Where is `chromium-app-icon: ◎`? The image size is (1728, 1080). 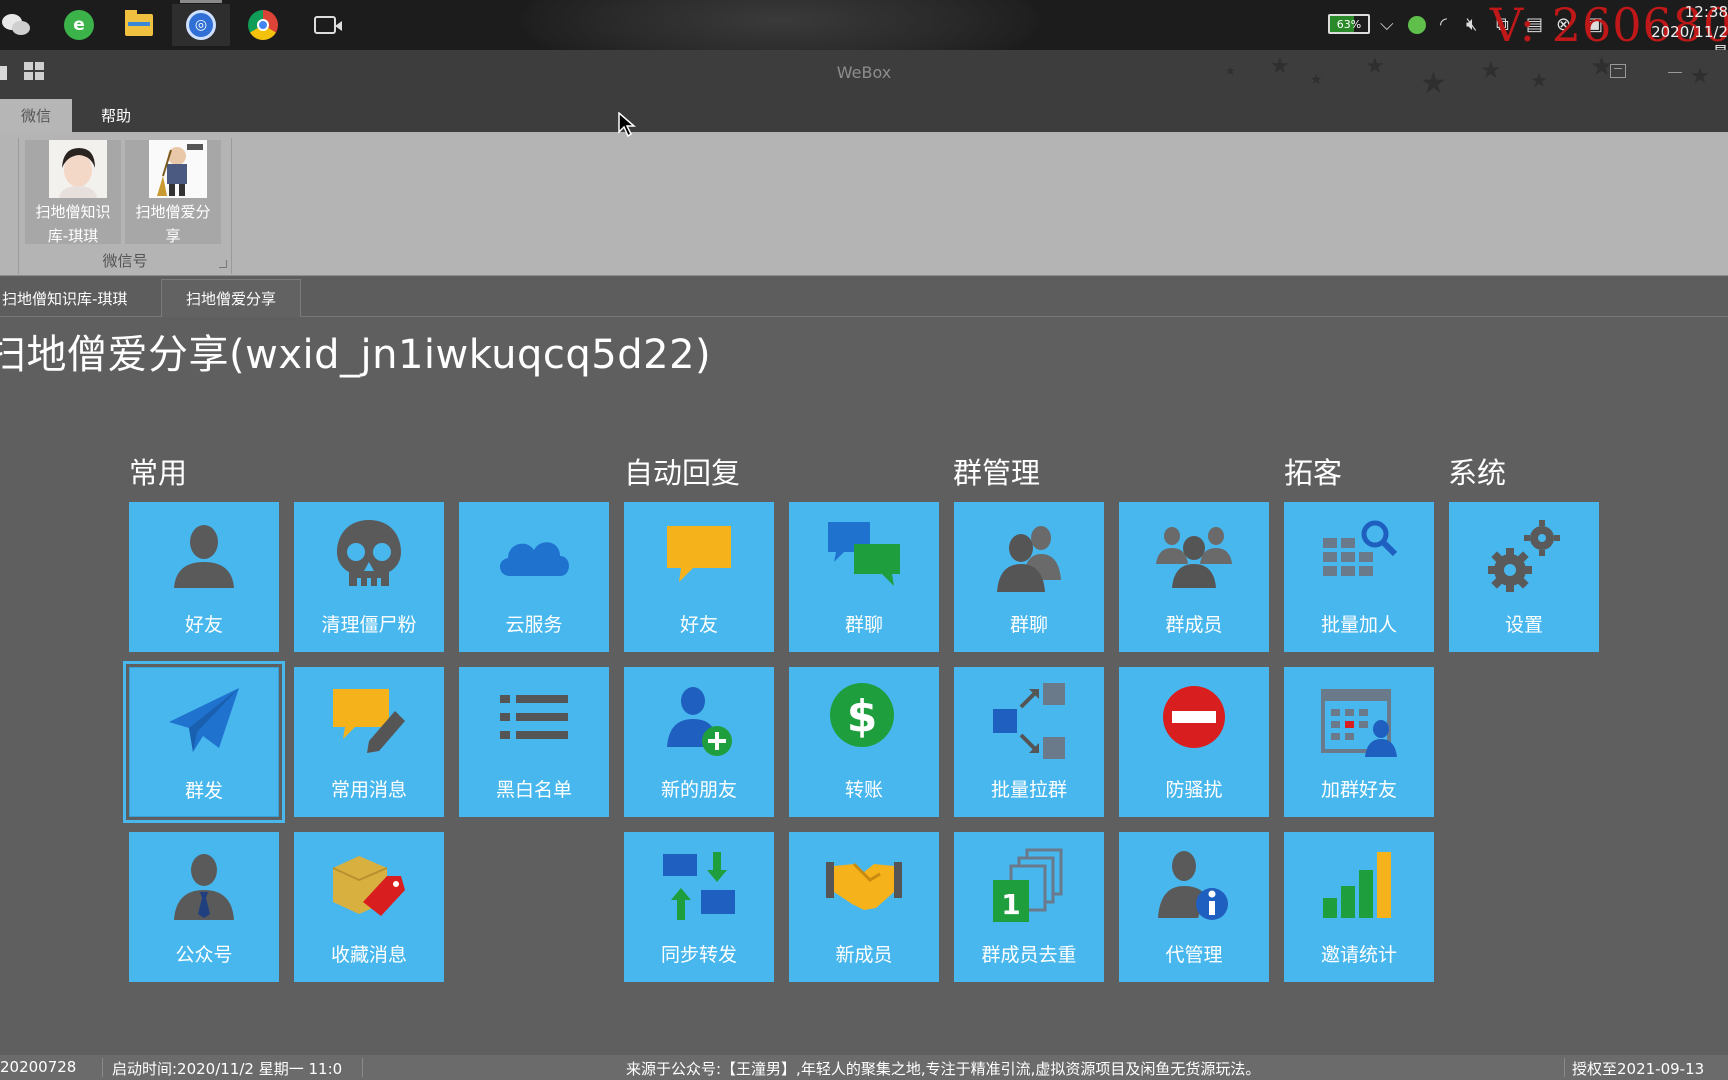
chromium-app-icon: ◎ is located at coordinates (201, 25).